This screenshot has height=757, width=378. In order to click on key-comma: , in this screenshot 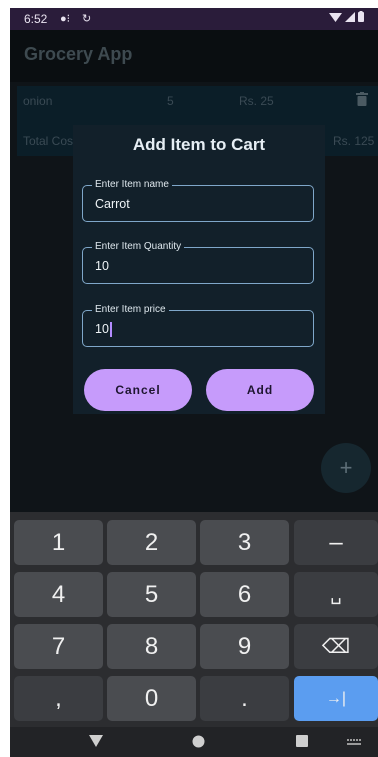, I will do `click(58, 698)`.